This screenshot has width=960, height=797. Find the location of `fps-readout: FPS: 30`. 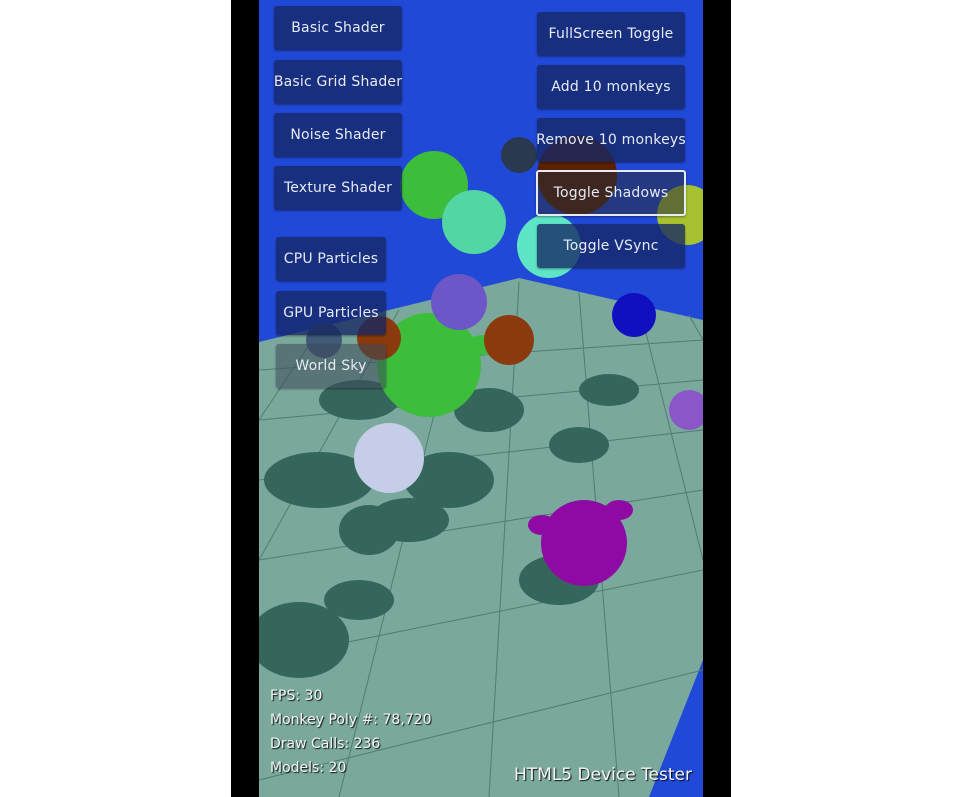

fps-readout: FPS: 30 is located at coordinates (296, 696).